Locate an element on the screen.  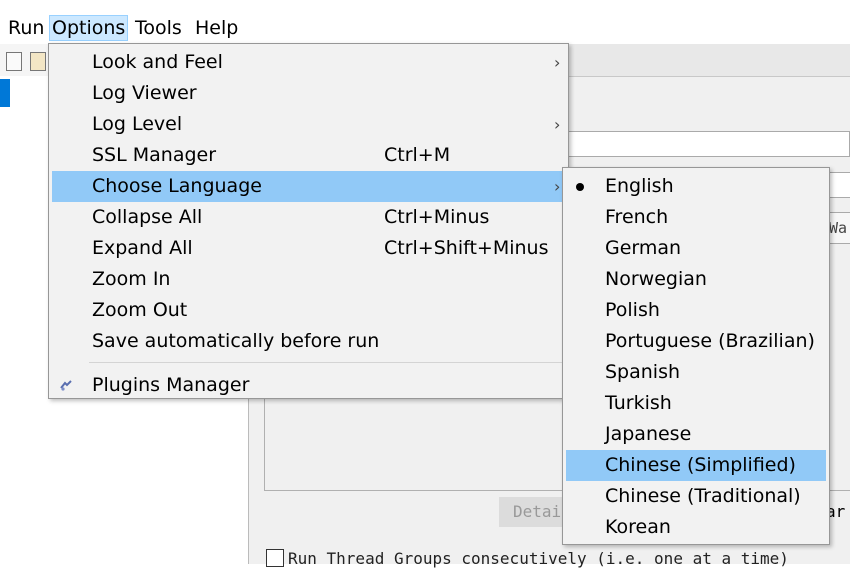
menu-item-label: Expand All is located at coordinates (142, 248).